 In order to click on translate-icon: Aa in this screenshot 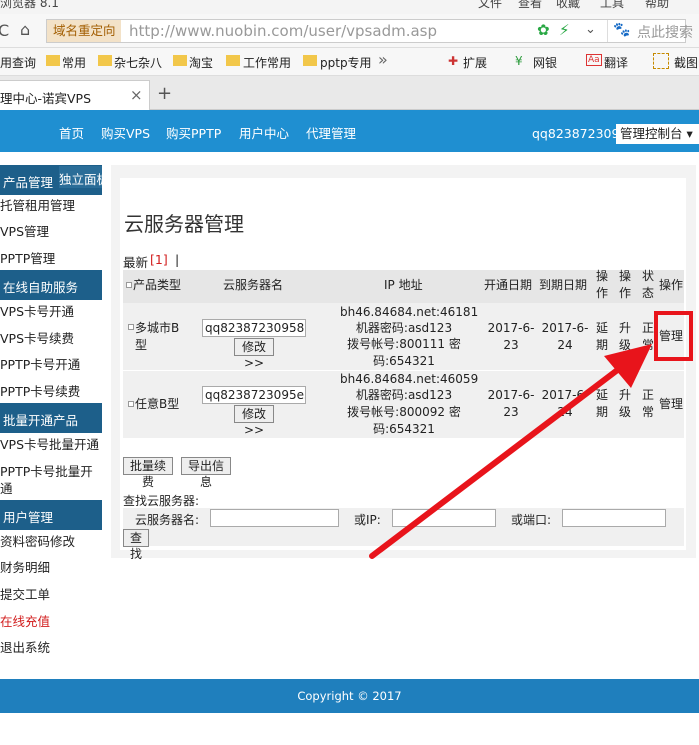, I will do `click(594, 60)`.